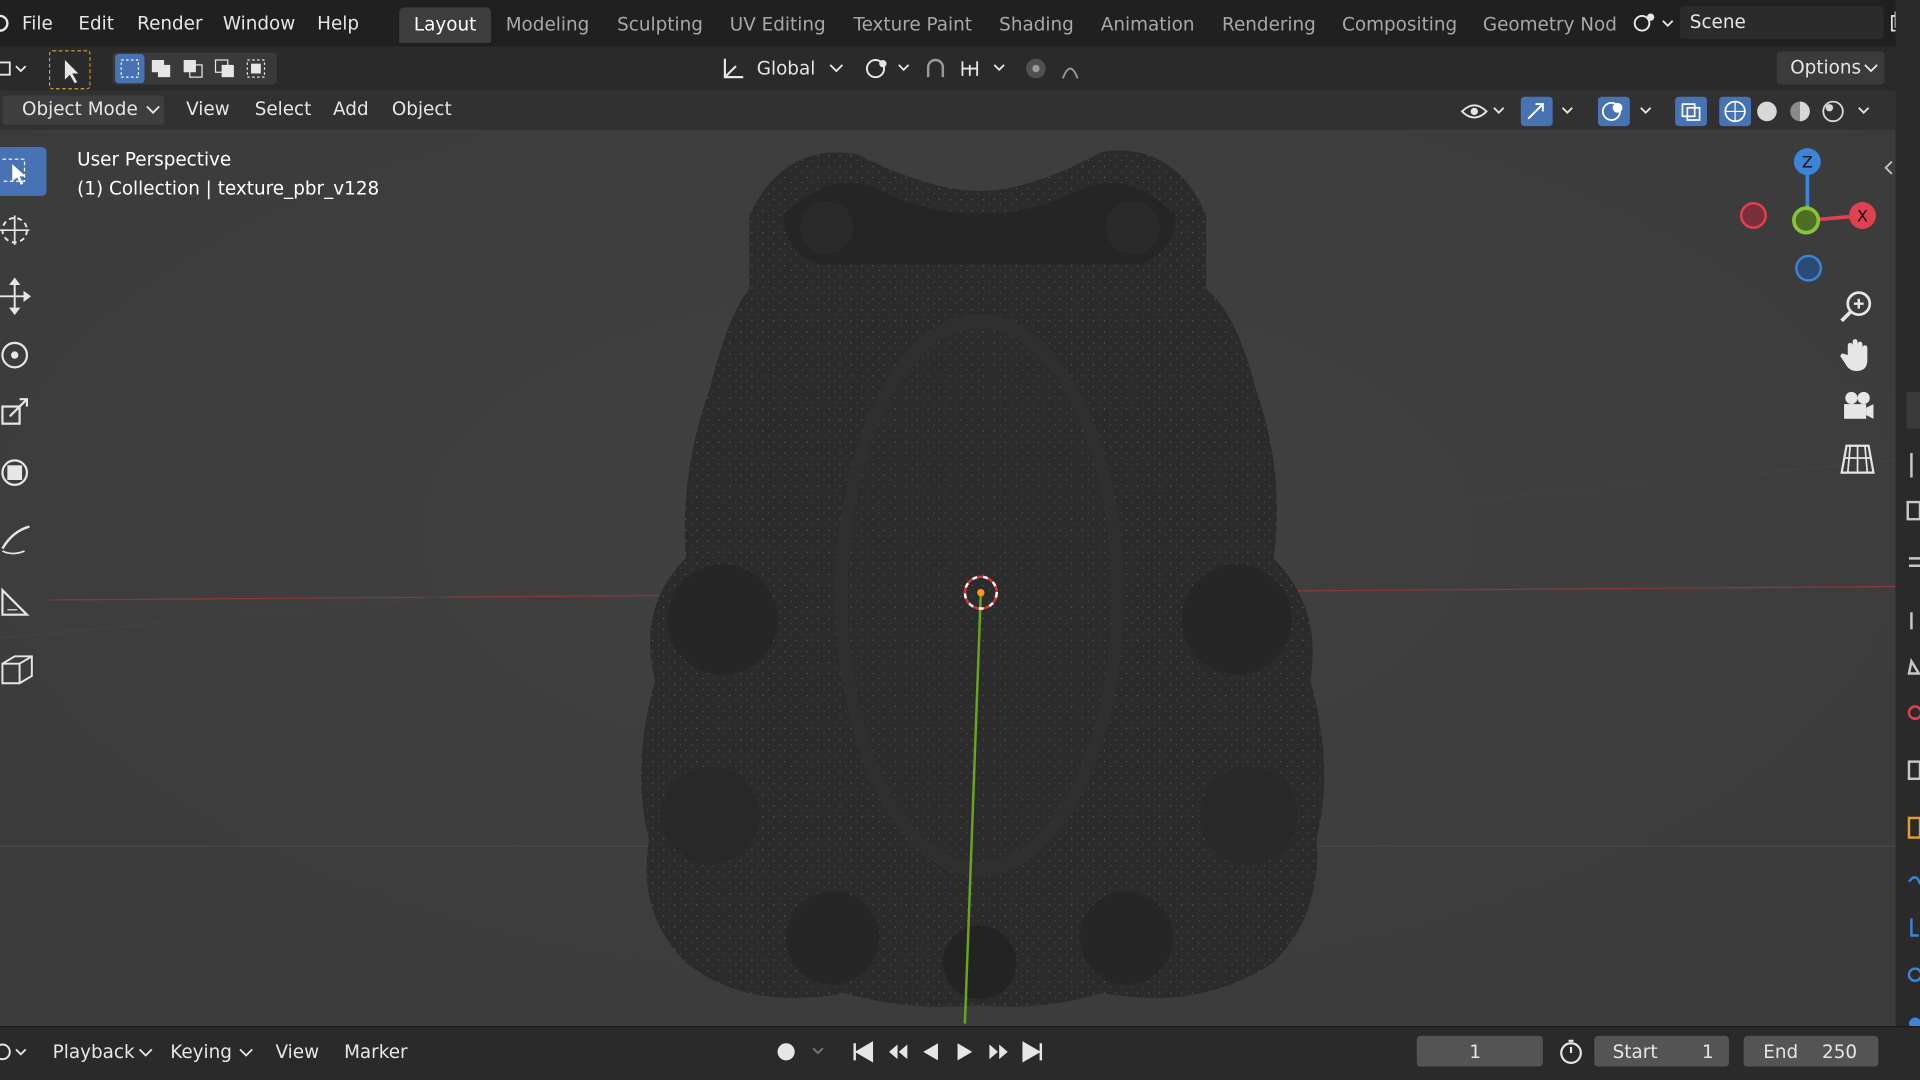  I want to click on end-frame-label: End, so click(1781, 1051).